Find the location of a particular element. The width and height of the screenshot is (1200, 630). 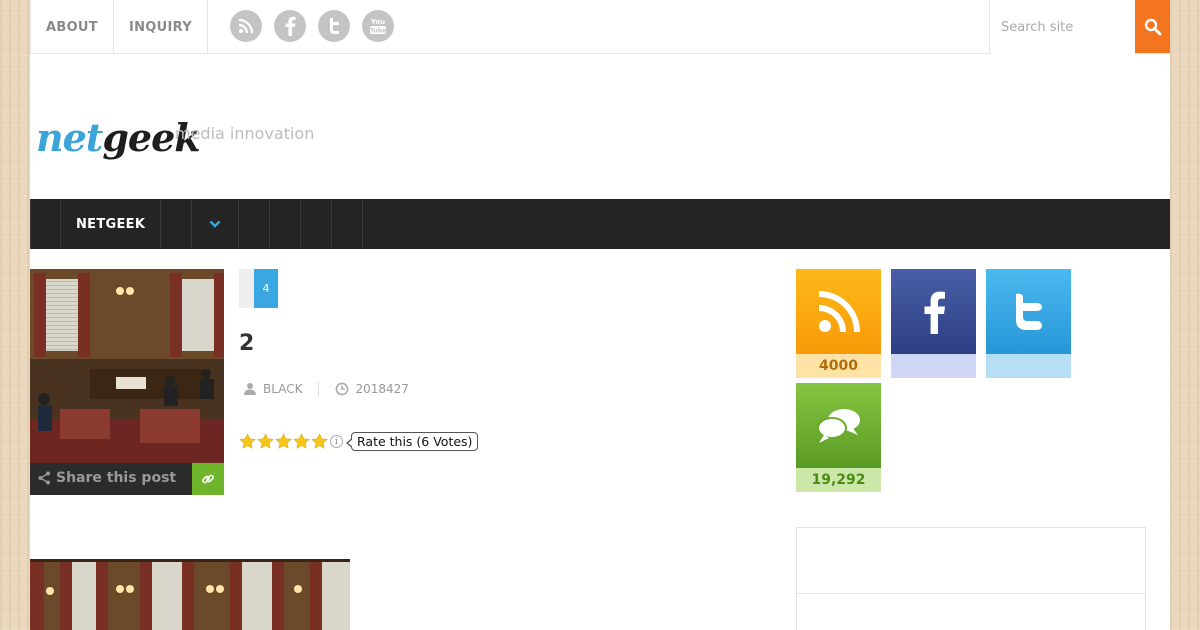

rss-count: 4000 is located at coordinates (838, 366).